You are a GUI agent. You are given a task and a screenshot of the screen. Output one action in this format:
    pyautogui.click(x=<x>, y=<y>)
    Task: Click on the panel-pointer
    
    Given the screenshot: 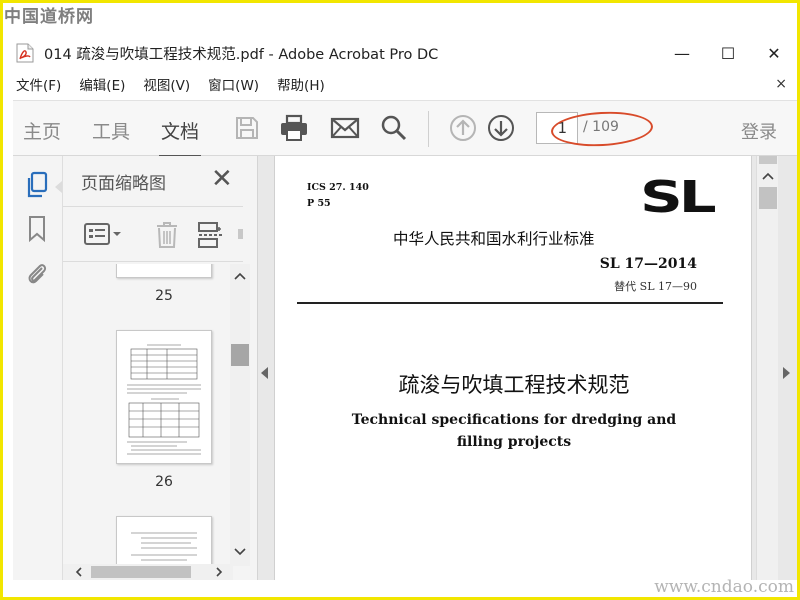 What is the action you would take?
    pyautogui.click(x=58, y=187)
    